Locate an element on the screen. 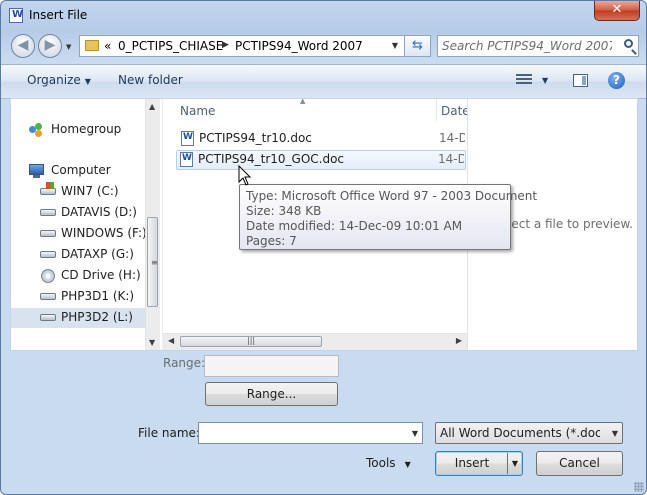 The height and width of the screenshot is (495, 647). refresh-icon: ⇆ is located at coordinates (417, 45).